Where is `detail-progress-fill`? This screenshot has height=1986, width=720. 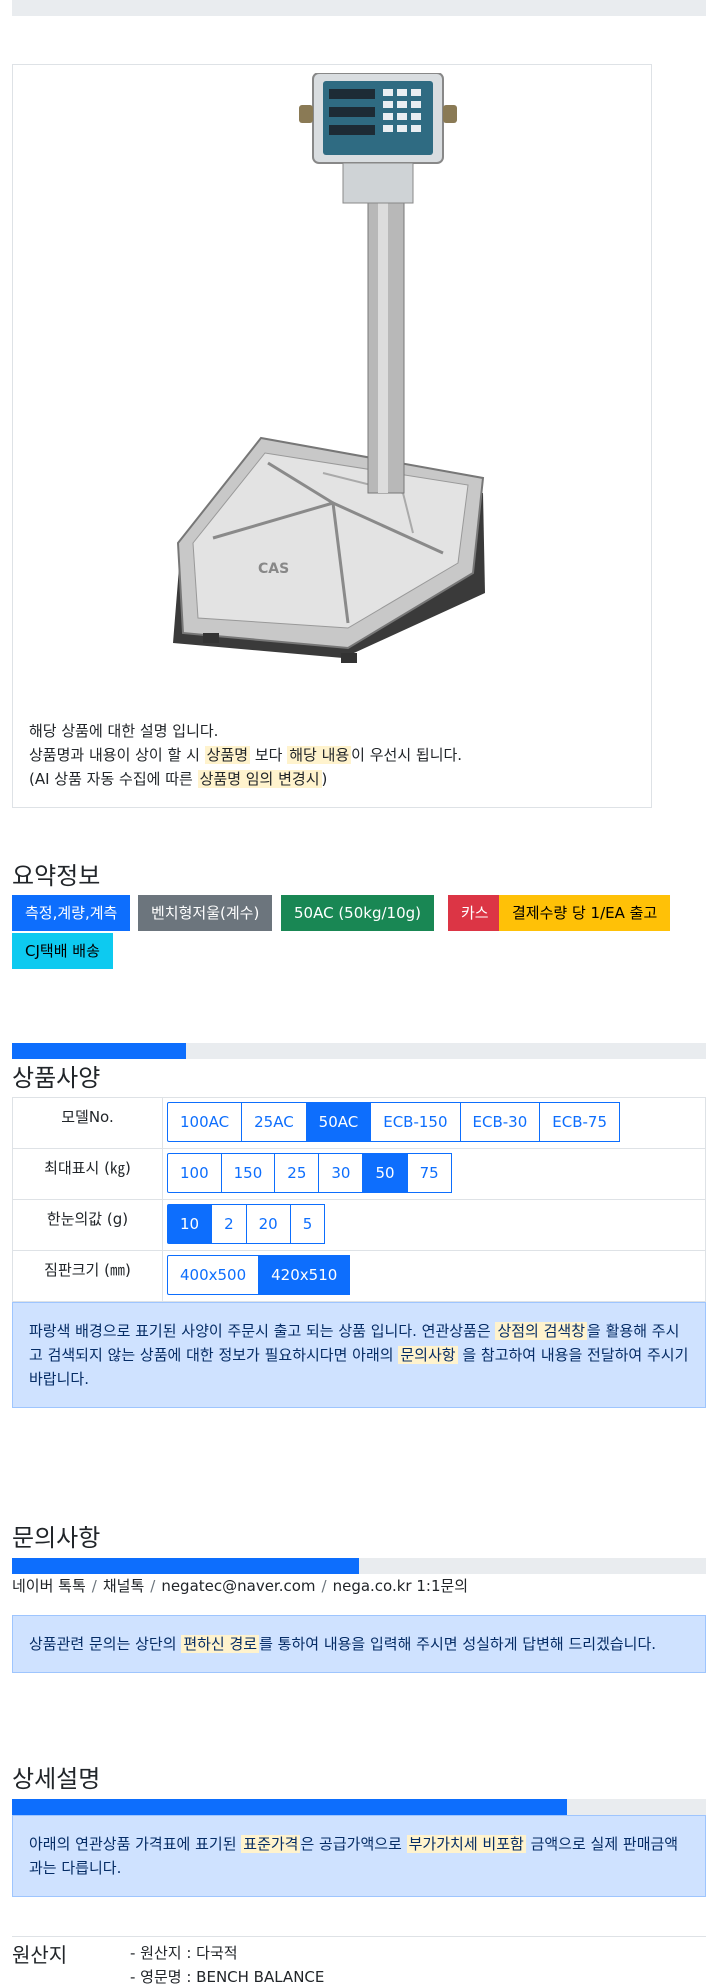
detail-progress-fill is located at coordinates (290, 1807).